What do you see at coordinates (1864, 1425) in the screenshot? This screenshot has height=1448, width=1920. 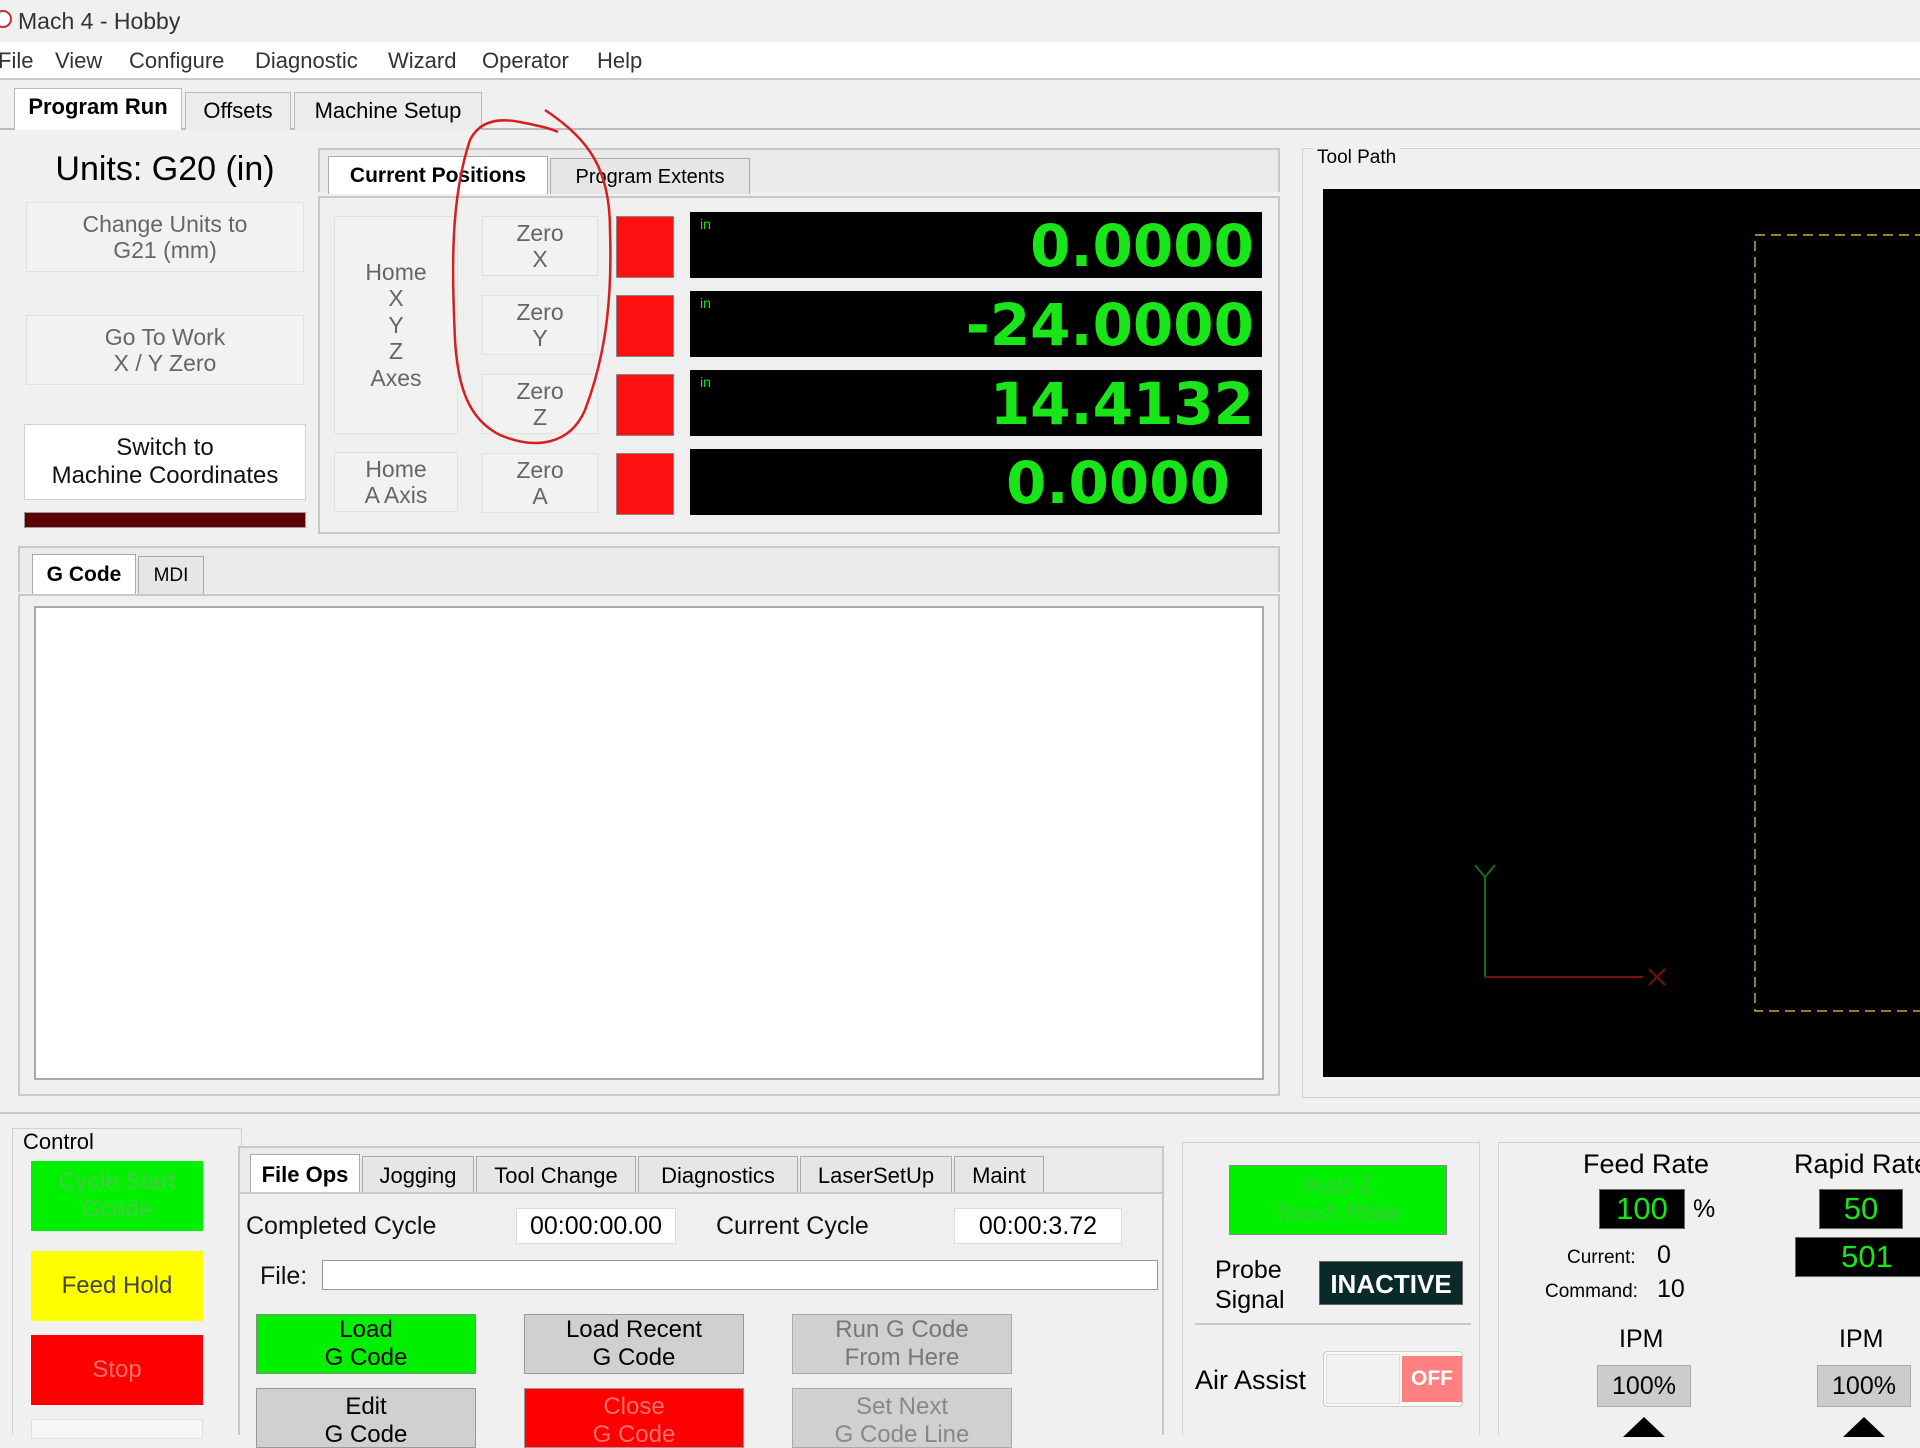 I see `rapid-up-arrow-icon` at bounding box center [1864, 1425].